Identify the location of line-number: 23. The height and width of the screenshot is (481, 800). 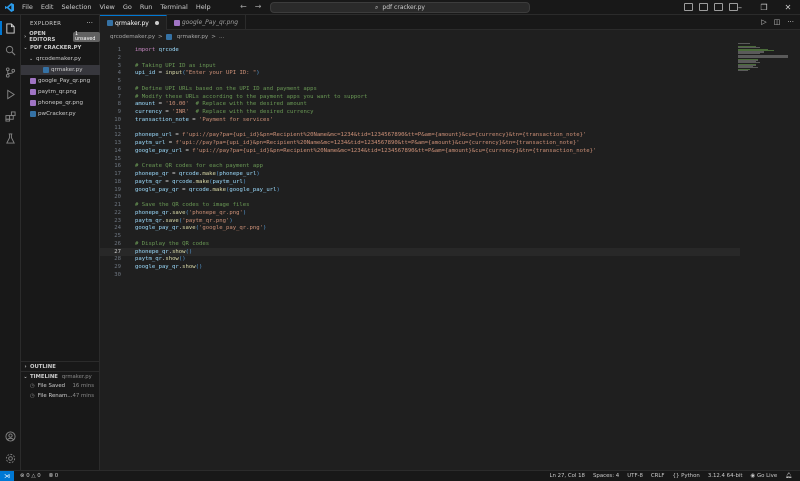
(117, 220).